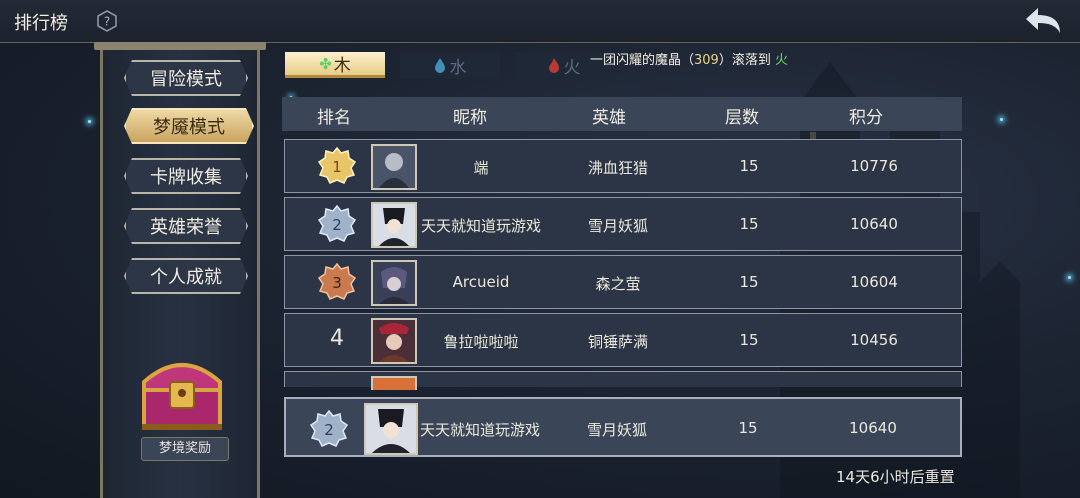 The width and height of the screenshot is (1080, 498). Describe the element at coordinates (342, 66) in the screenshot. I see `tab-wood-label: 木` at that location.